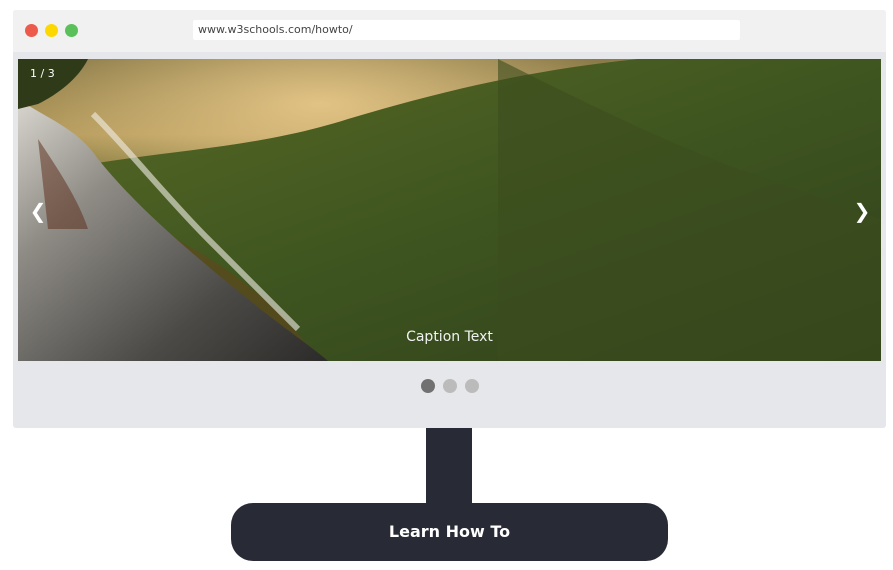 The image size is (893, 570). Describe the element at coordinates (862, 211) in the screenshot. I see `next-slide-button: ❯` at that location.